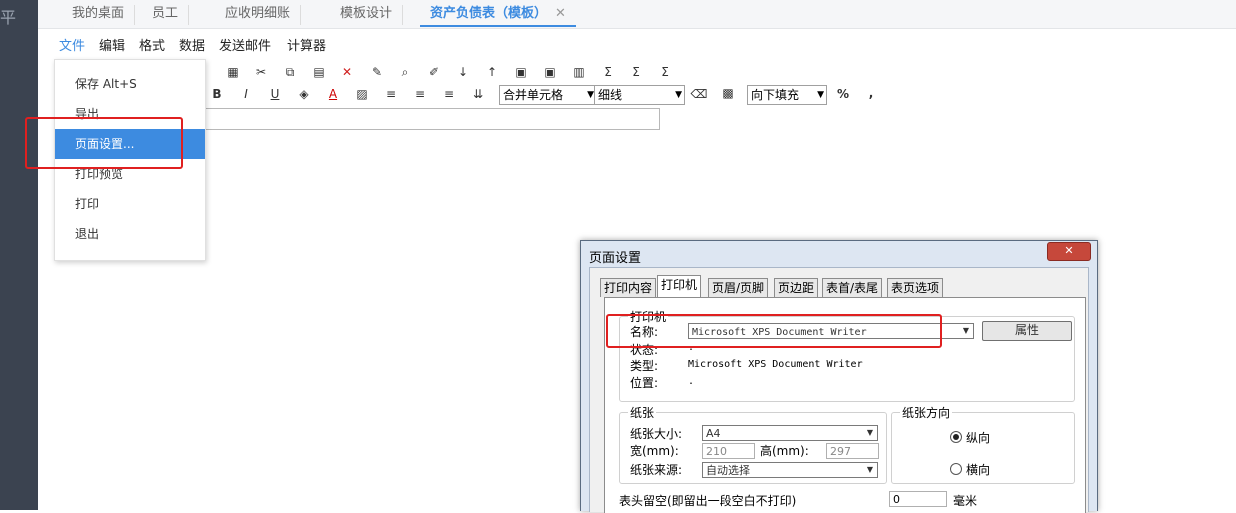 The width and height of the screenshot is (1236, 513). What do you see at coordinates (405, 72) in the screenshot?
I see `find-icon: ⌕` at bounding box center [405, 72].